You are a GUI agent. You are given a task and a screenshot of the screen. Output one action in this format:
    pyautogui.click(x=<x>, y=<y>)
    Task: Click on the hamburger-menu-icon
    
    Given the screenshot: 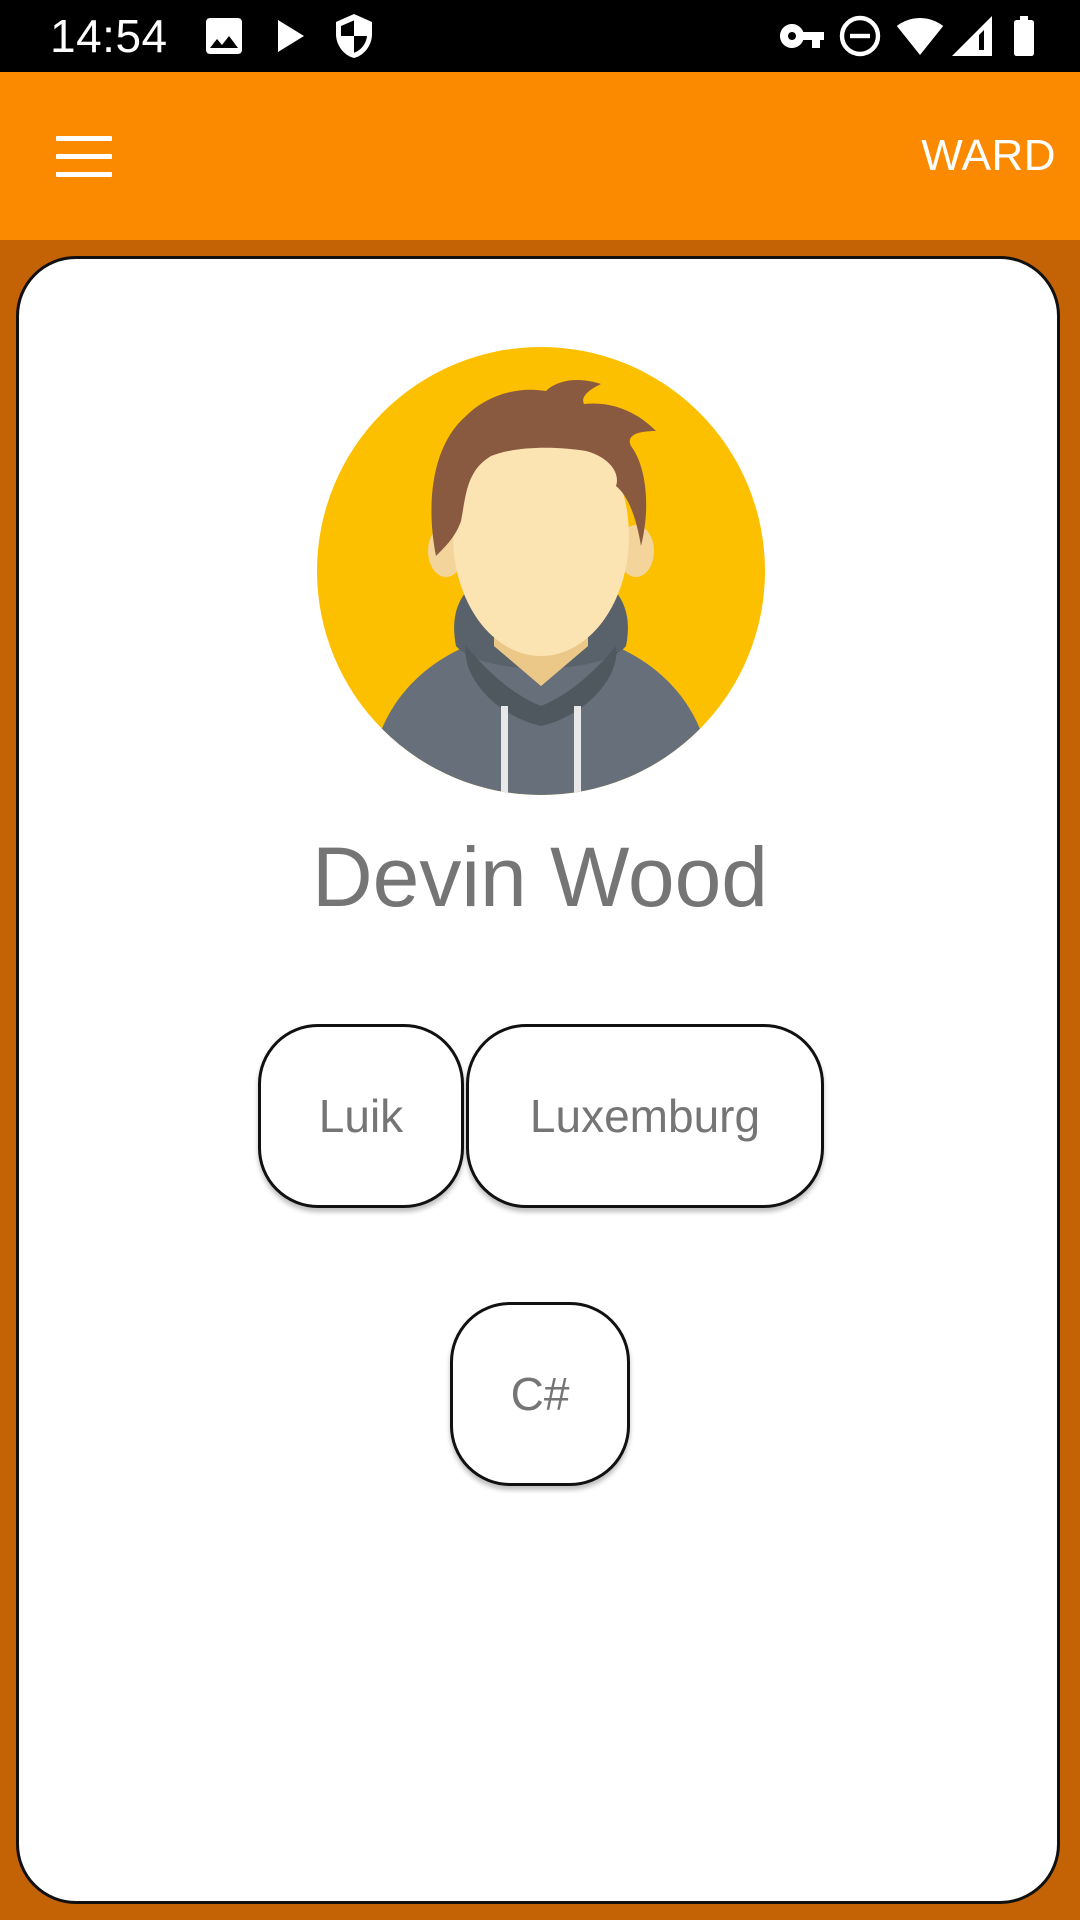 What is the action you would take?
    pyautogui.click(x=84, y=157)
    